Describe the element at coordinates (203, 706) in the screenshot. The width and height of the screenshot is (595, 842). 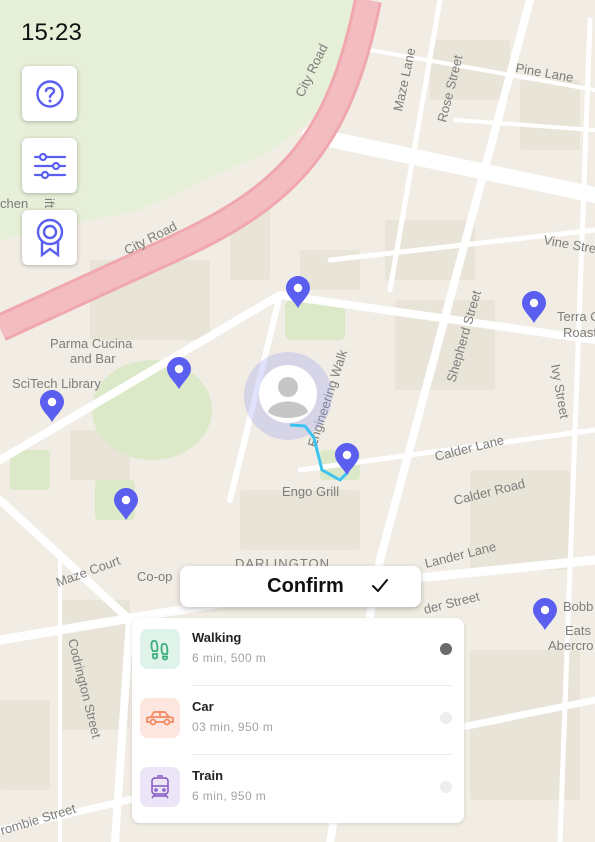
I see `mode-name: Car` at that location.